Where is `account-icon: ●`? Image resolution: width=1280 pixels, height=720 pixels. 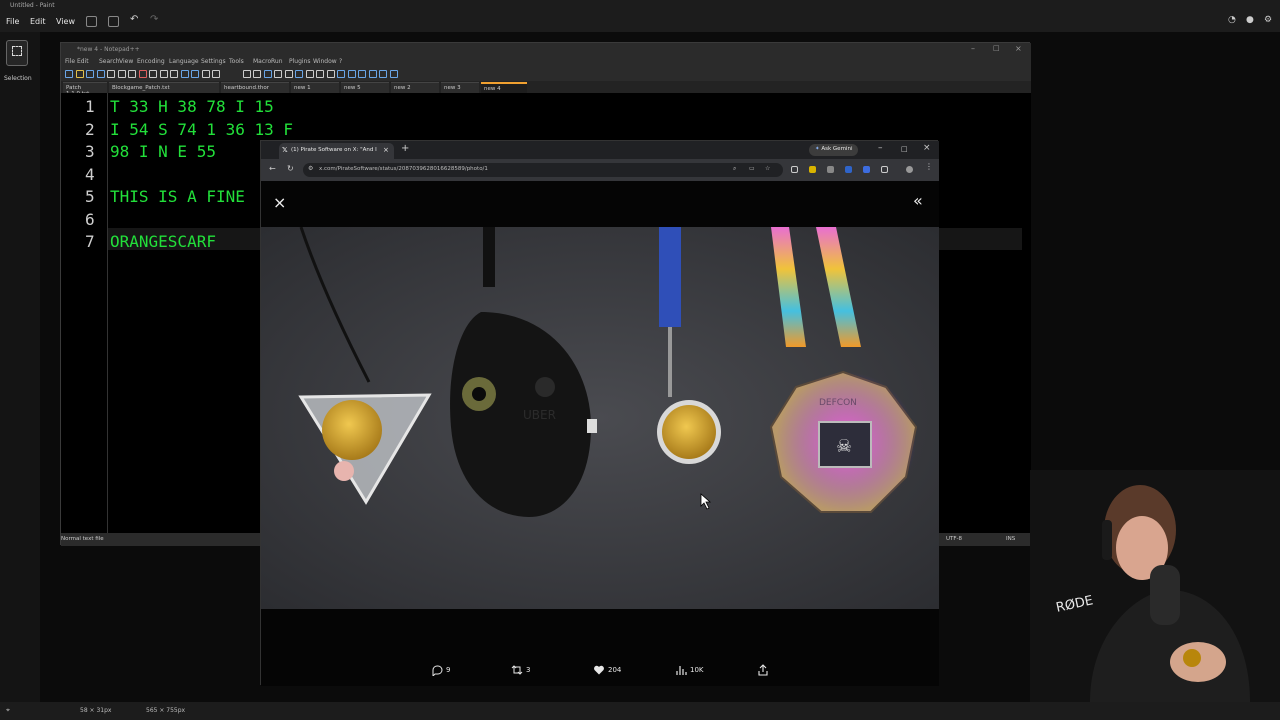
account-icon: ● is located at coordinates (1251, 20).